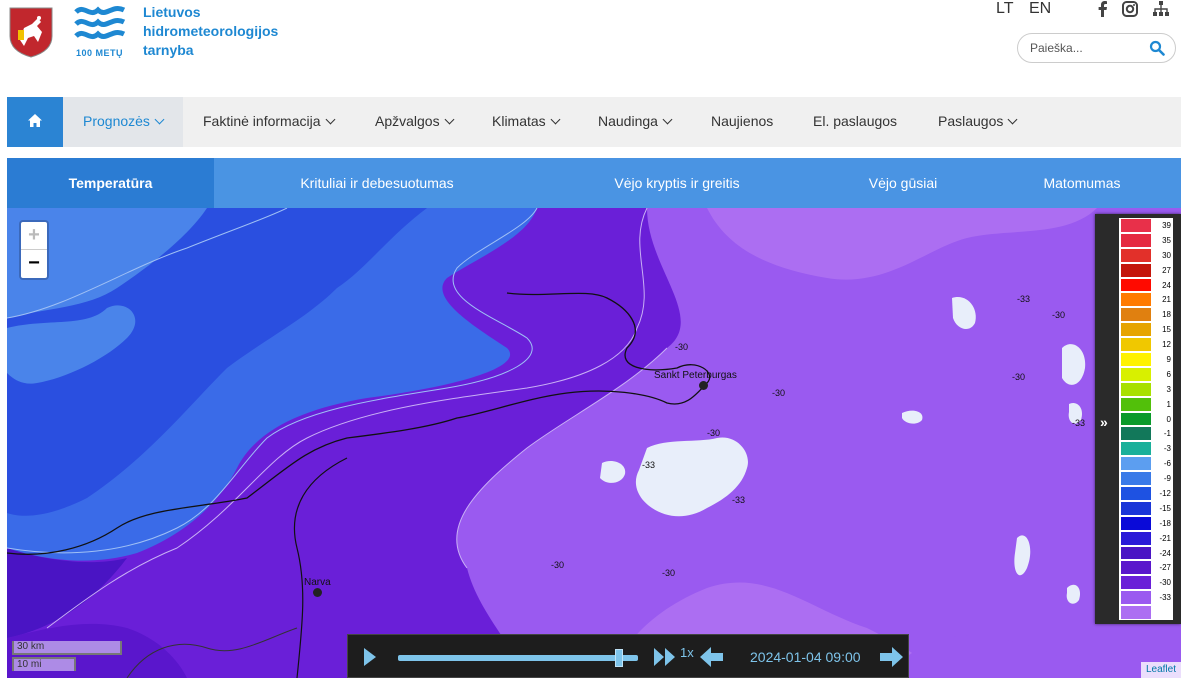 Image resolution: width=1181 pixels, height=681 pixels. I want to click on nav-item-prognozes: Prognozės, so click(123, 122).